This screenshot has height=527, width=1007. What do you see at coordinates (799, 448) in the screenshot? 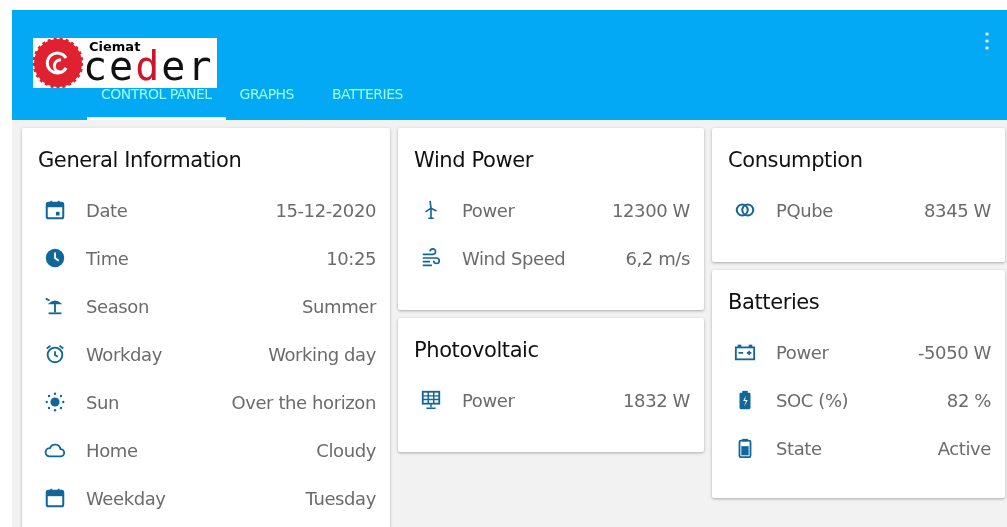
I see `field-label: State` at bounding box center [799, 448].